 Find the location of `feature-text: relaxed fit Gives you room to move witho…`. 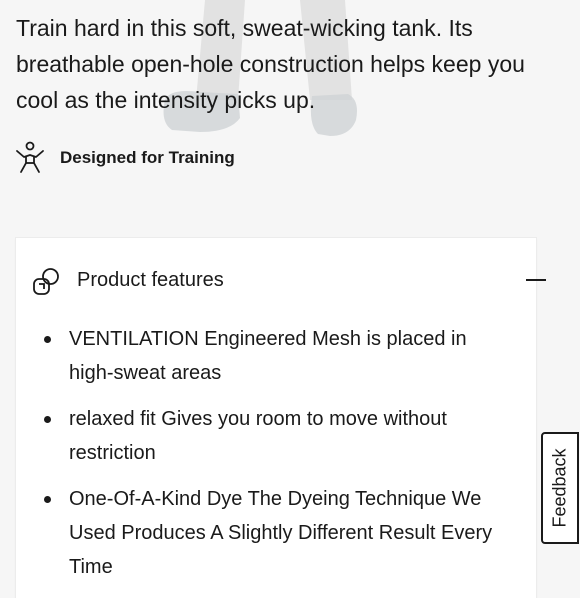

feature-text: relaxed fit Gives you room to move witho… is located at coordinates (258, 436).